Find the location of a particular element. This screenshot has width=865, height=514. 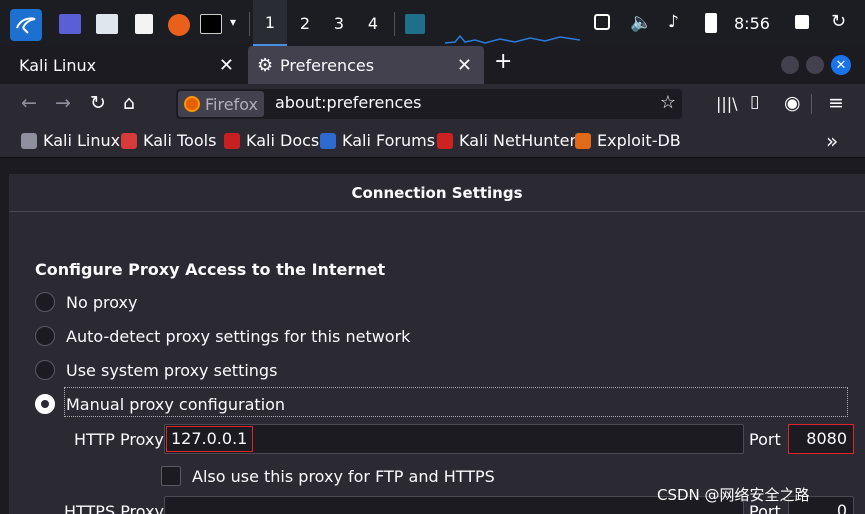

clock: 8:56 is located at coordinates (752, 23).